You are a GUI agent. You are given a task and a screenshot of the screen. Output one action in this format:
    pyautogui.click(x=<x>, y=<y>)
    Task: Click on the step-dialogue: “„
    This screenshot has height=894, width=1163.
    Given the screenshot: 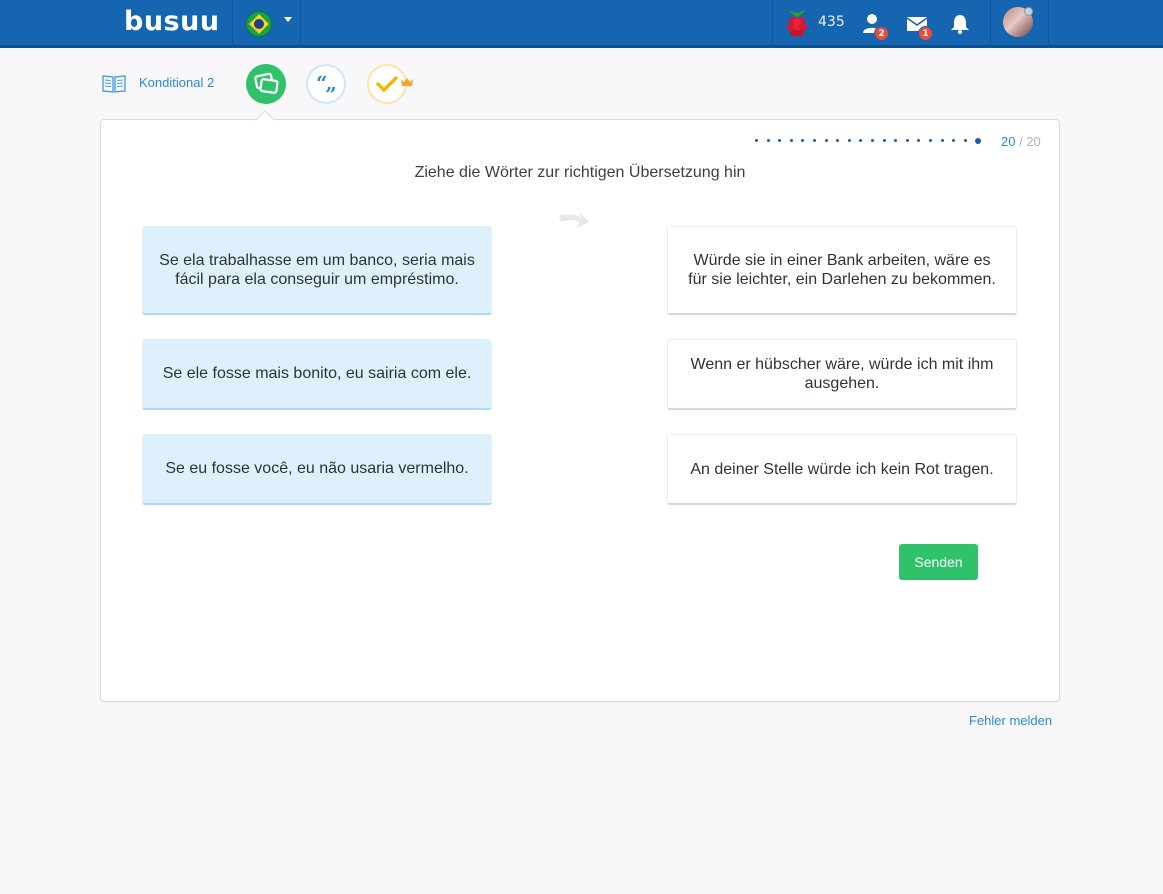 What is the action you would take?
    pyautogui.click(x=326, y=84)
    